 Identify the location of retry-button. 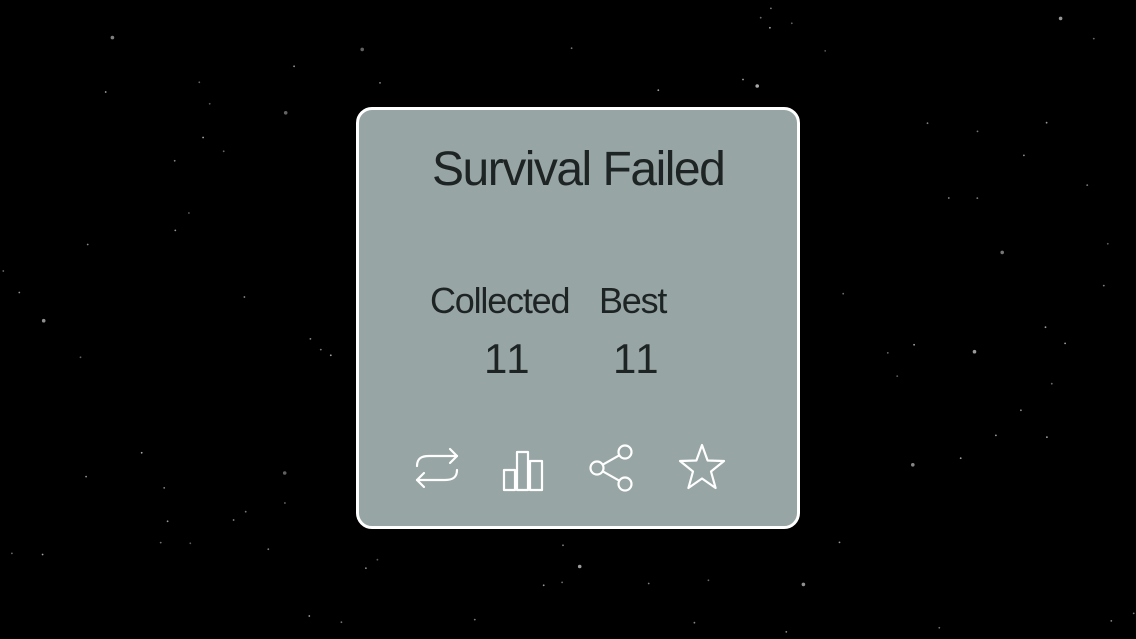
(437, 468).